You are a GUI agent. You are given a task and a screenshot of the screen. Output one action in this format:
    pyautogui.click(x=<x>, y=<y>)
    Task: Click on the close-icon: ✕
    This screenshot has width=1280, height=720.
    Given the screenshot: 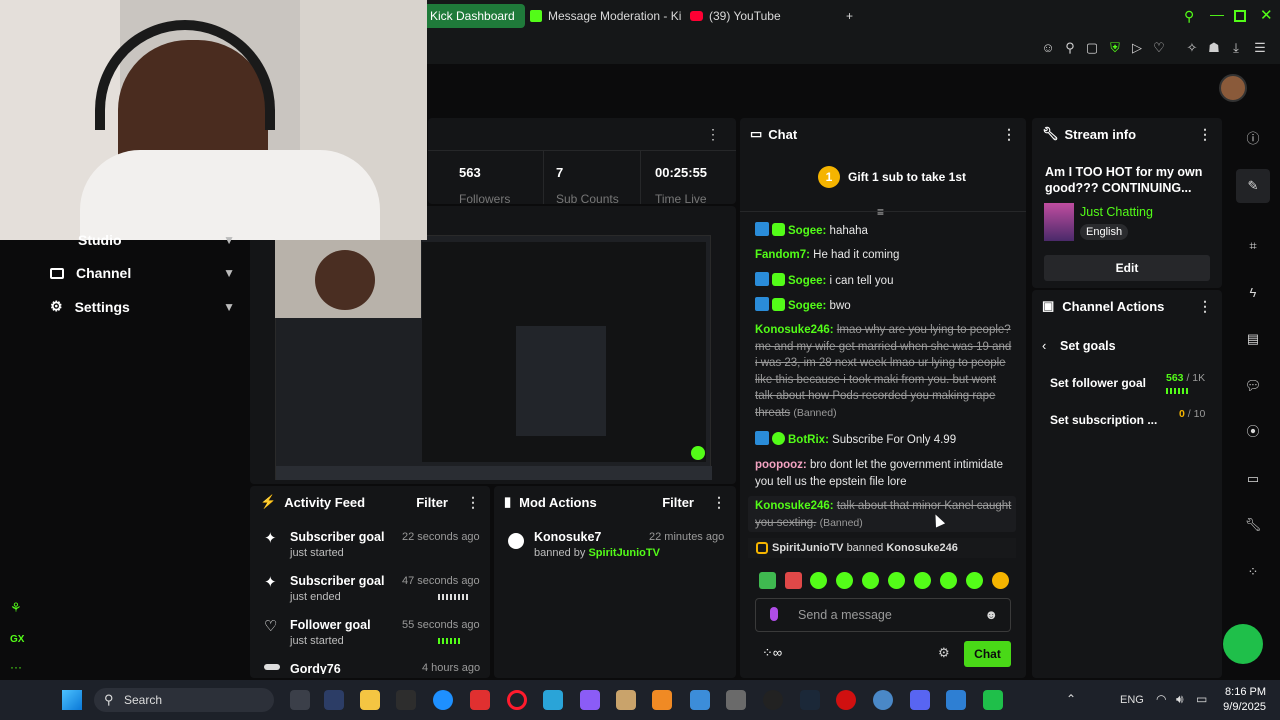 What is the action you would take?
    pyautogui.click(x=1266, y=15)
    